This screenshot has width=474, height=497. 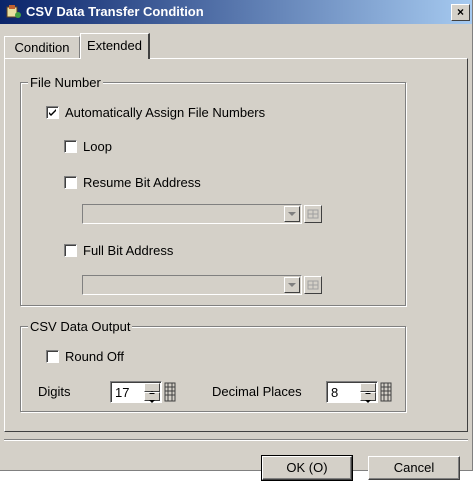 I want to click on close-button: ×, so click(x=460, y=12).